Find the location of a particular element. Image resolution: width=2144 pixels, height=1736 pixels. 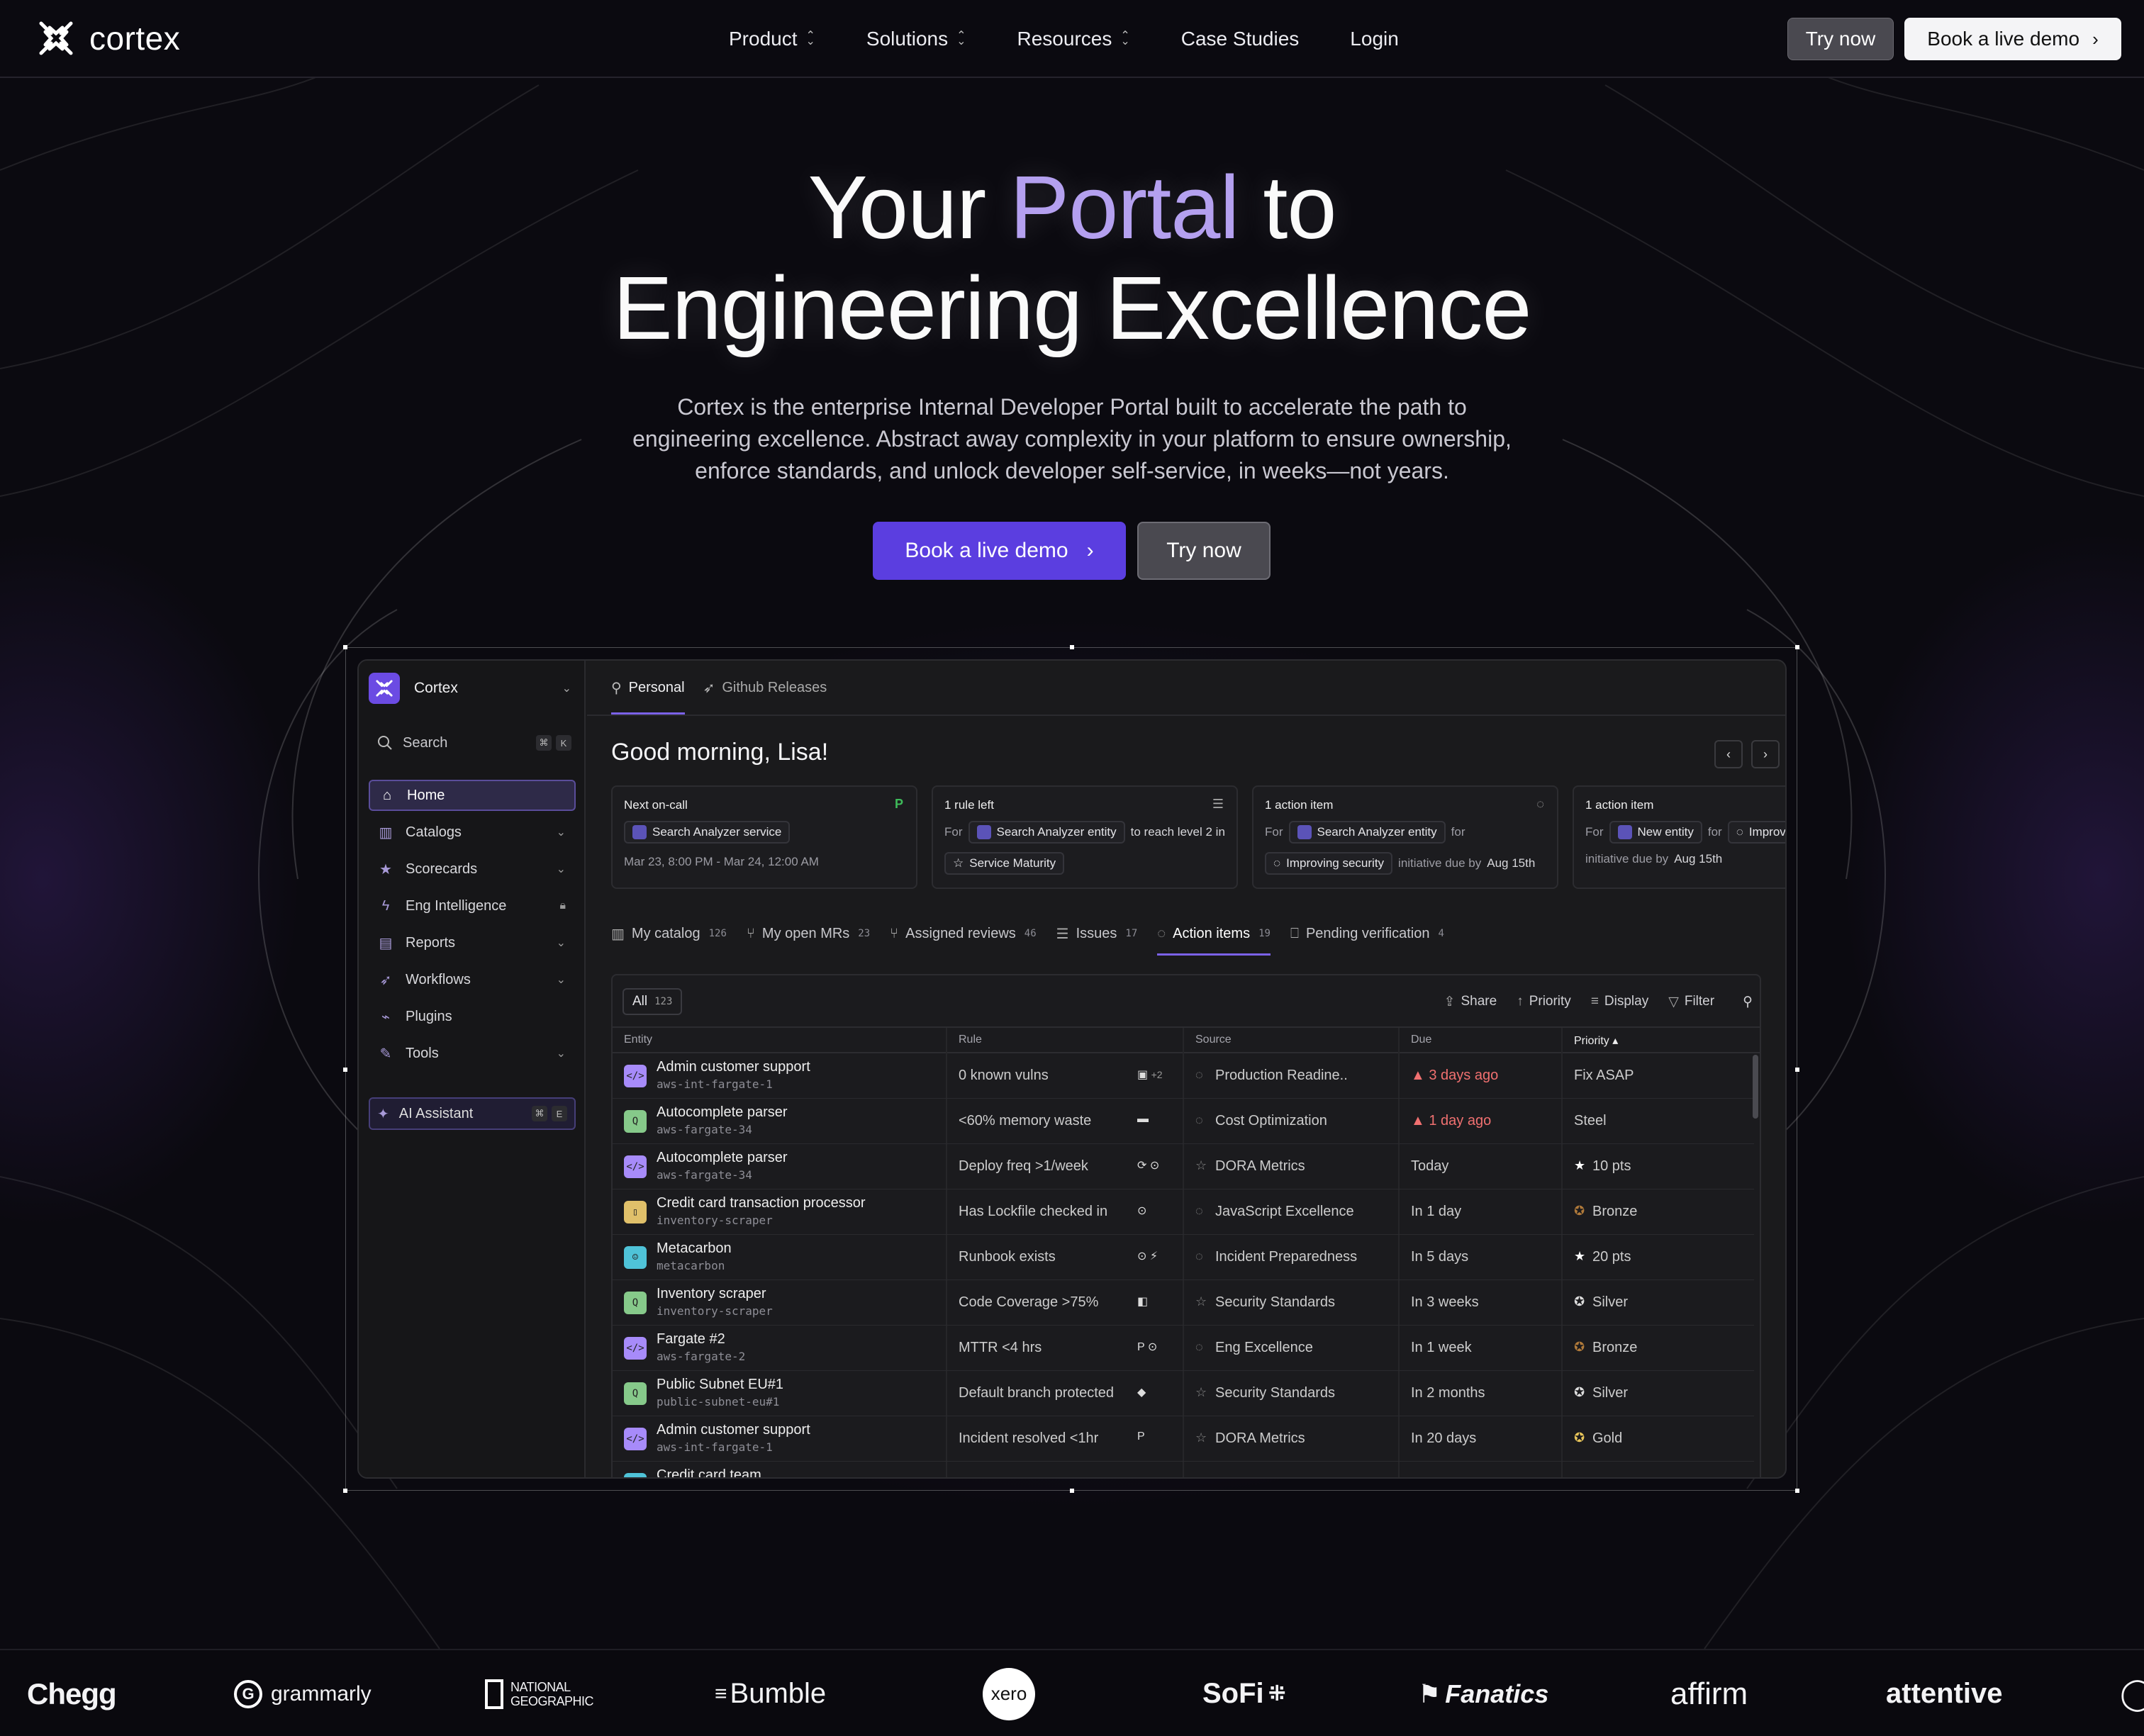

entity-name: Inventory scraper is located at coordinates (711, 1294).